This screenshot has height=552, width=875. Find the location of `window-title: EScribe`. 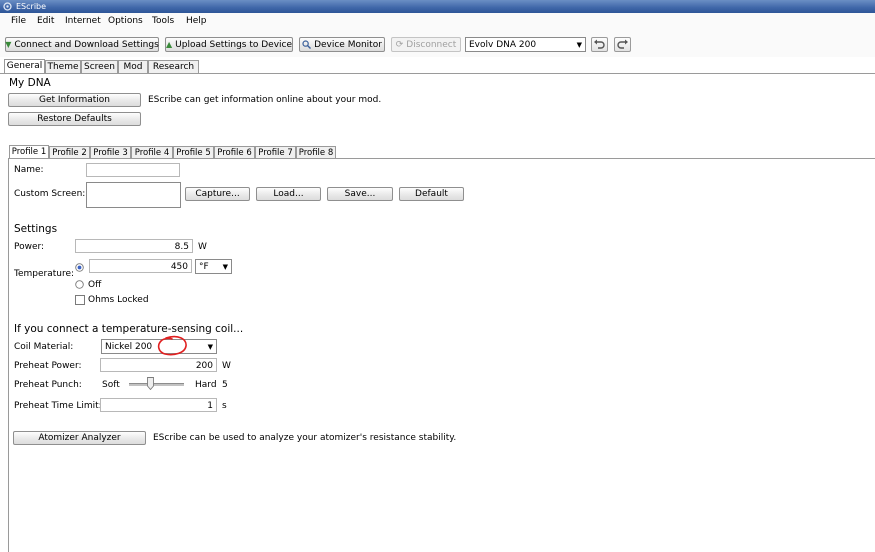

window-title: EScribe is located at coordinates (31, 6).